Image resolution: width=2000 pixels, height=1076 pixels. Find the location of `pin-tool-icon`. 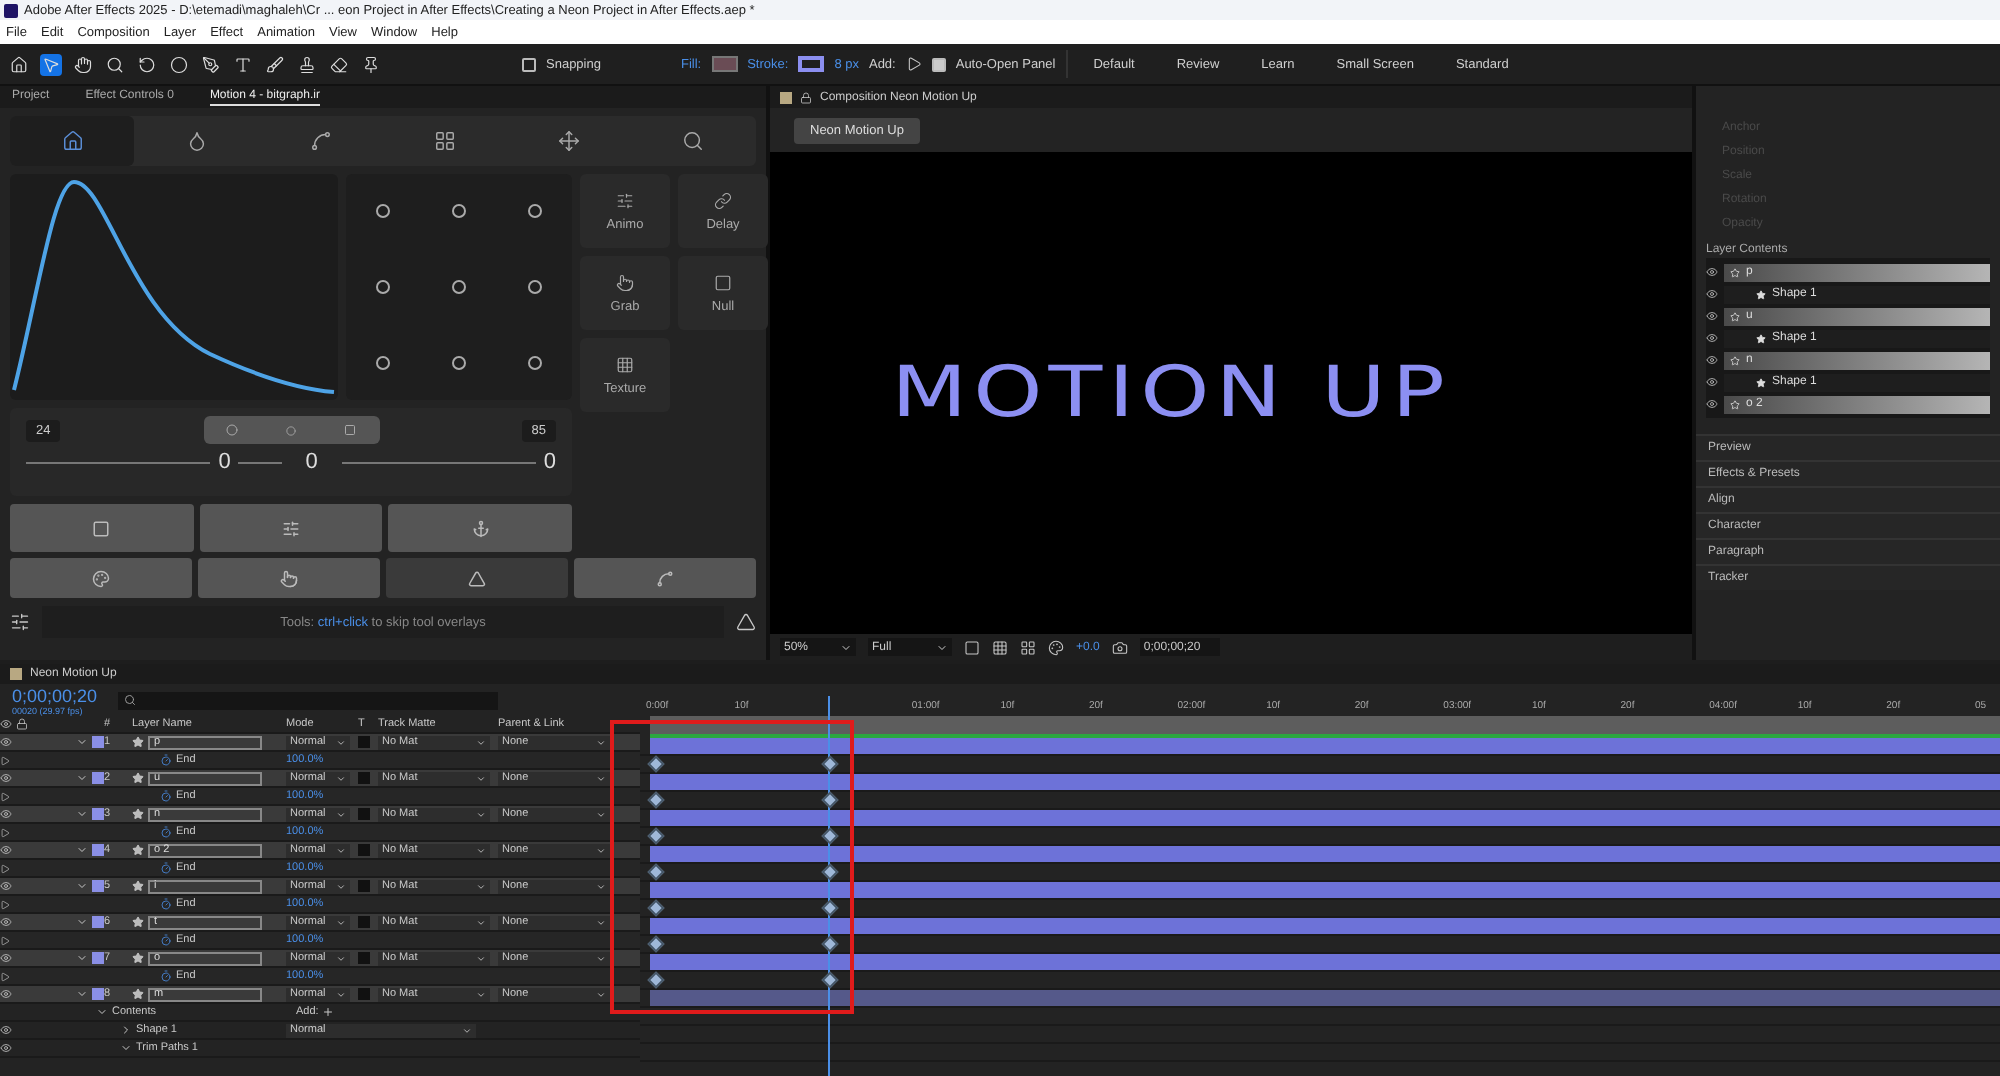

pin-tool-icon is located at coordinates (371, 64).